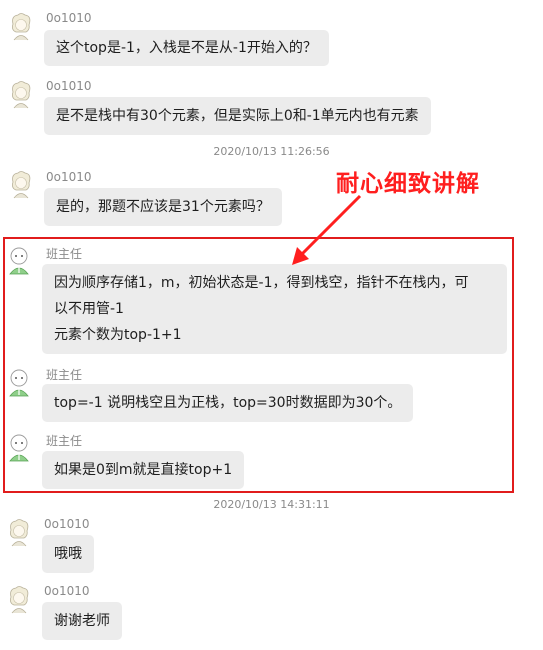 This screenshot has height=650, width=543. I want to click on message-text-line-2: 以不用管-1, so click(89, 309).